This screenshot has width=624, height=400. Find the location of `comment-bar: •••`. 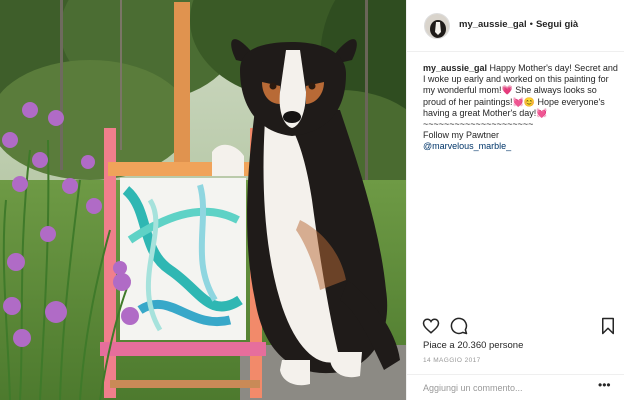

comment-bar: ••• is located at coordinates (515, 387).